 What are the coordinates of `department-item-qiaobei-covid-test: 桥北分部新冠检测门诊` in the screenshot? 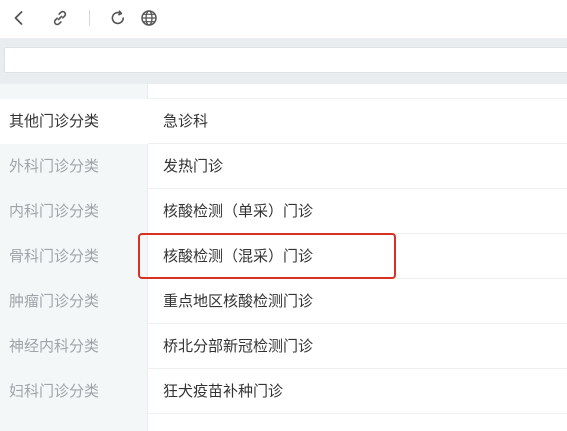 It's located at (357, 346).